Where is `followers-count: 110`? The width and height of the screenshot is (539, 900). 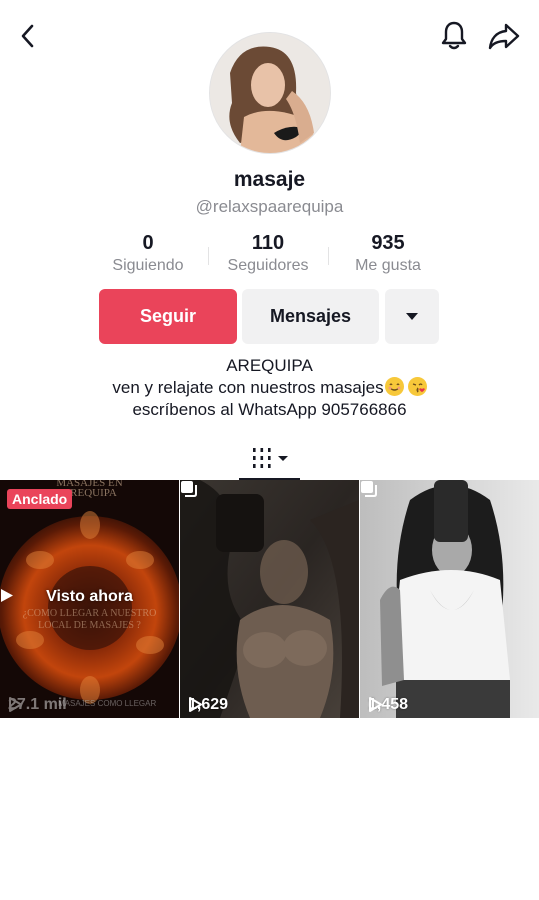 followers-count: 110 is located at coordinates (268, 243).